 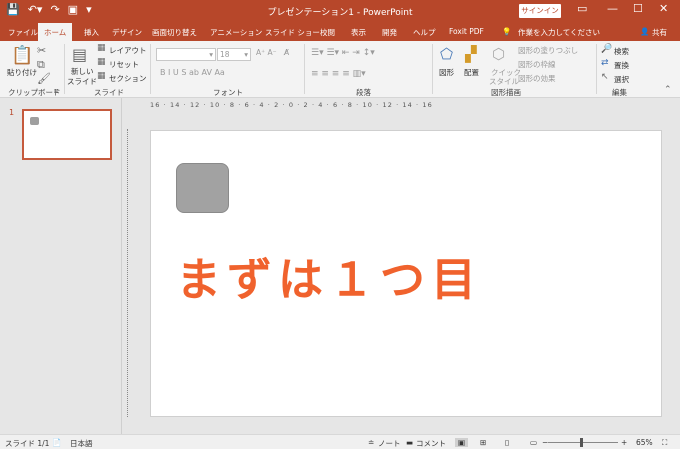 I want to click on tab-review: 校閲, so click(x=327, y=32).